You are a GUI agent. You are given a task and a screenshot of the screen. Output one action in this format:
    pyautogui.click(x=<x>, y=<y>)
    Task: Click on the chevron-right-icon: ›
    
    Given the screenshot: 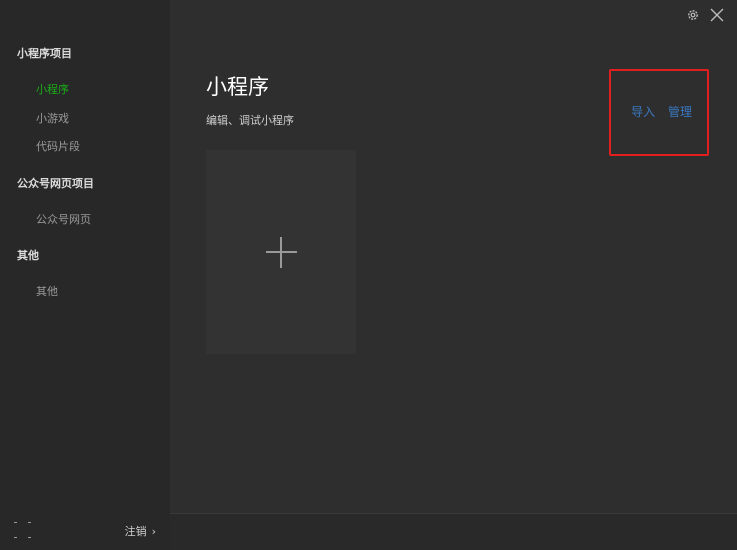 What is the action you would take?
    pyautogui.click(x=153, y=531)
    